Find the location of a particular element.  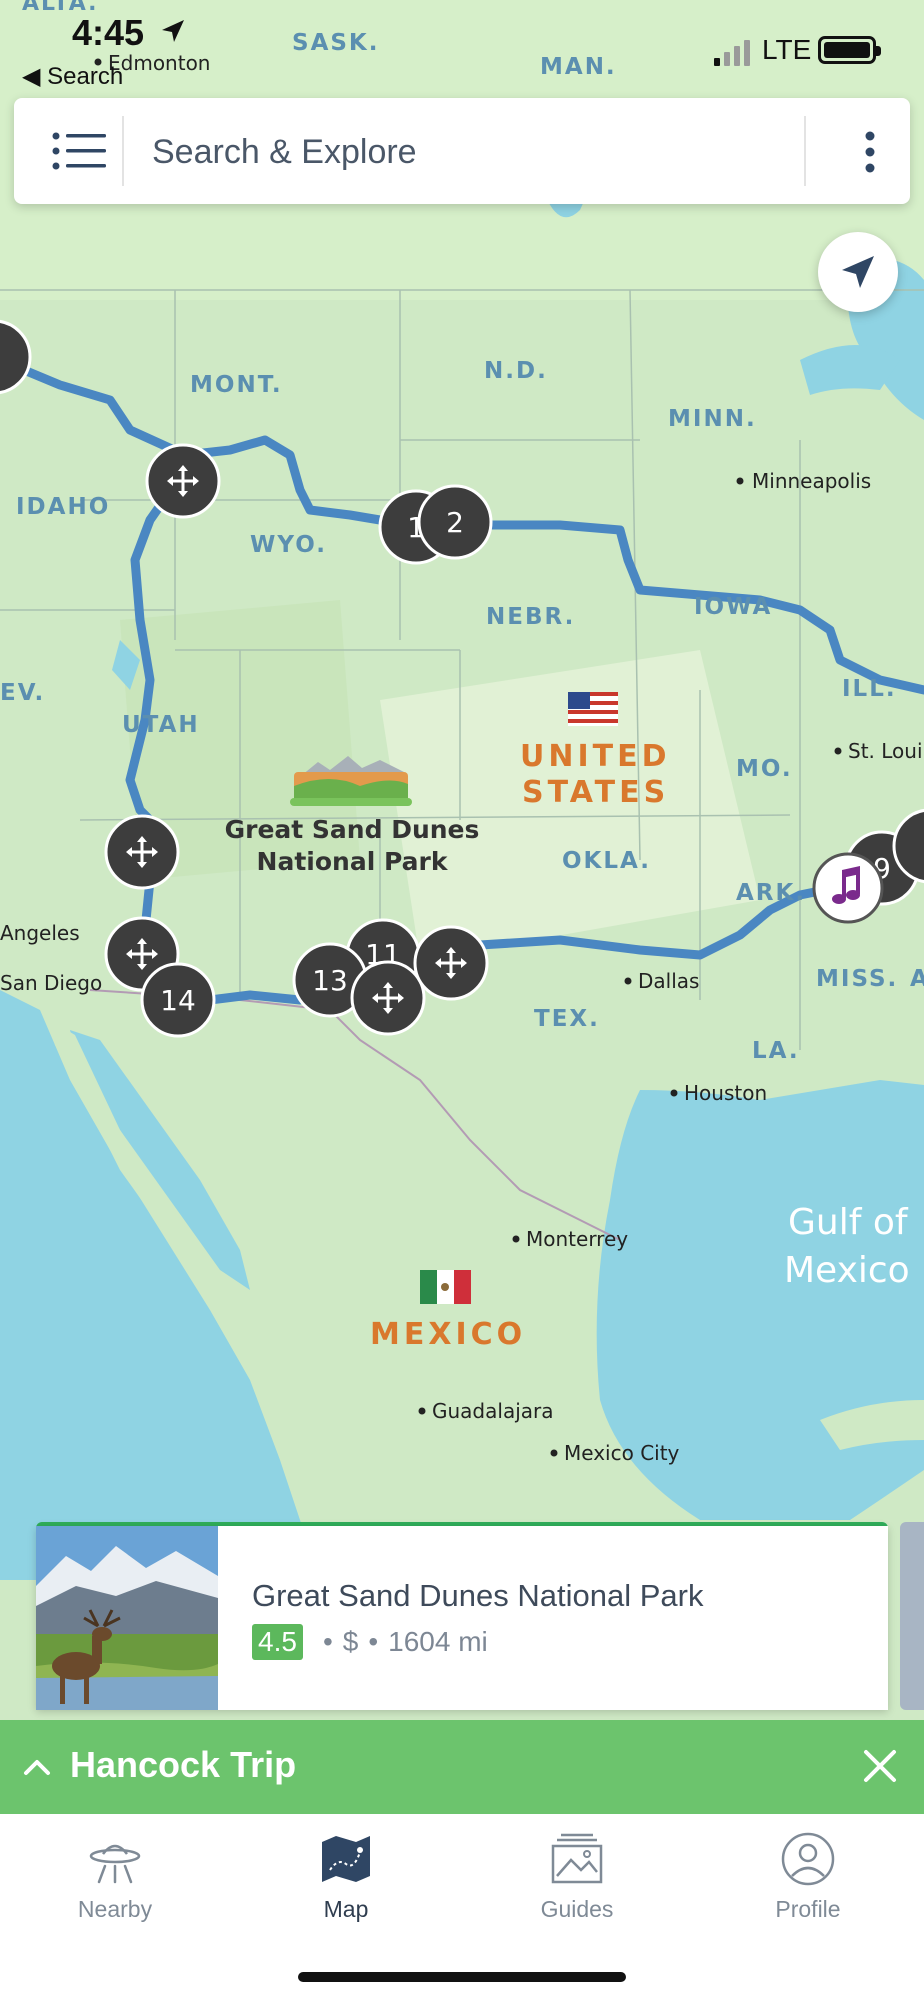

label-st-louis: St. Loui is located at coordinates (885, 751).